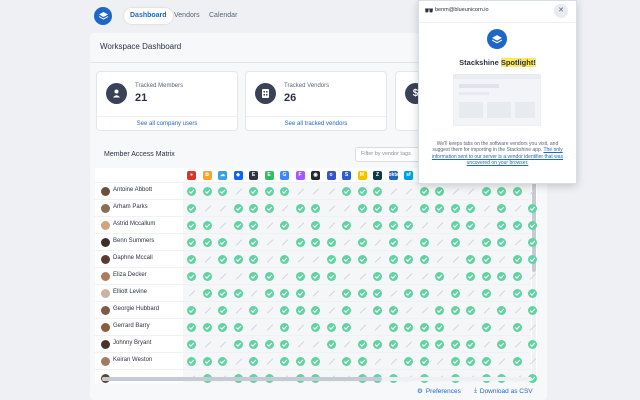  I want to click on download-csv-link: ⤓ Download as CSV, so click(503, 391).